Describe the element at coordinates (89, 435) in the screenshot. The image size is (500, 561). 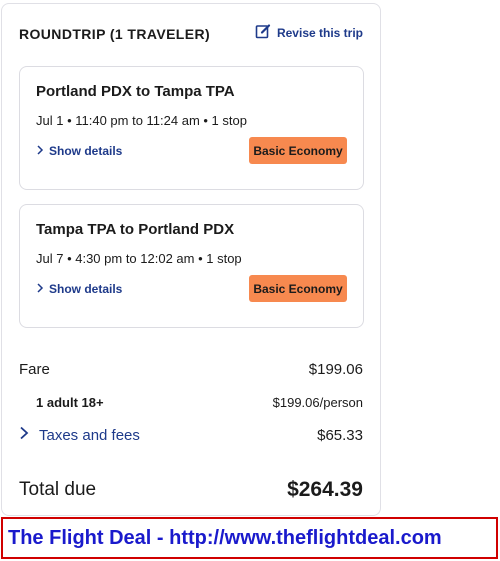
I see `taxes-label: Taxes and fees` at that location.